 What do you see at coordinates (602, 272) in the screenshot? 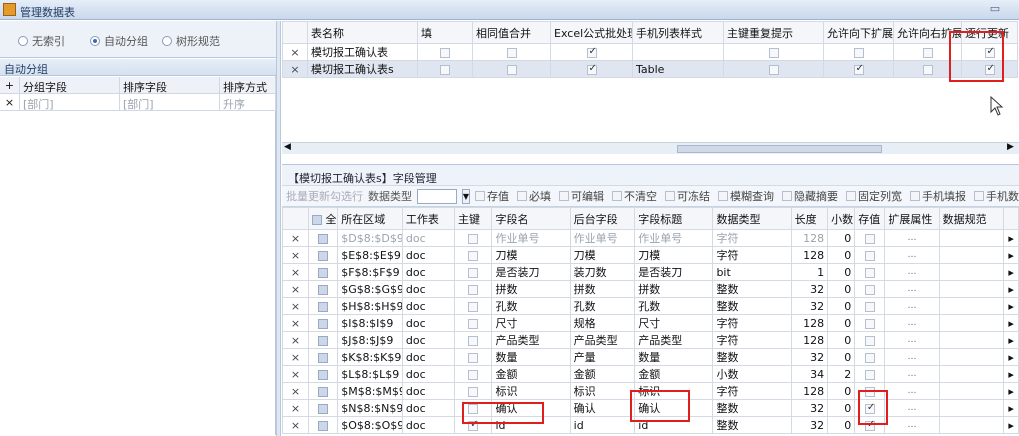
I see `backend-field-cell: 装刀数` at bounding box center [602, 272].